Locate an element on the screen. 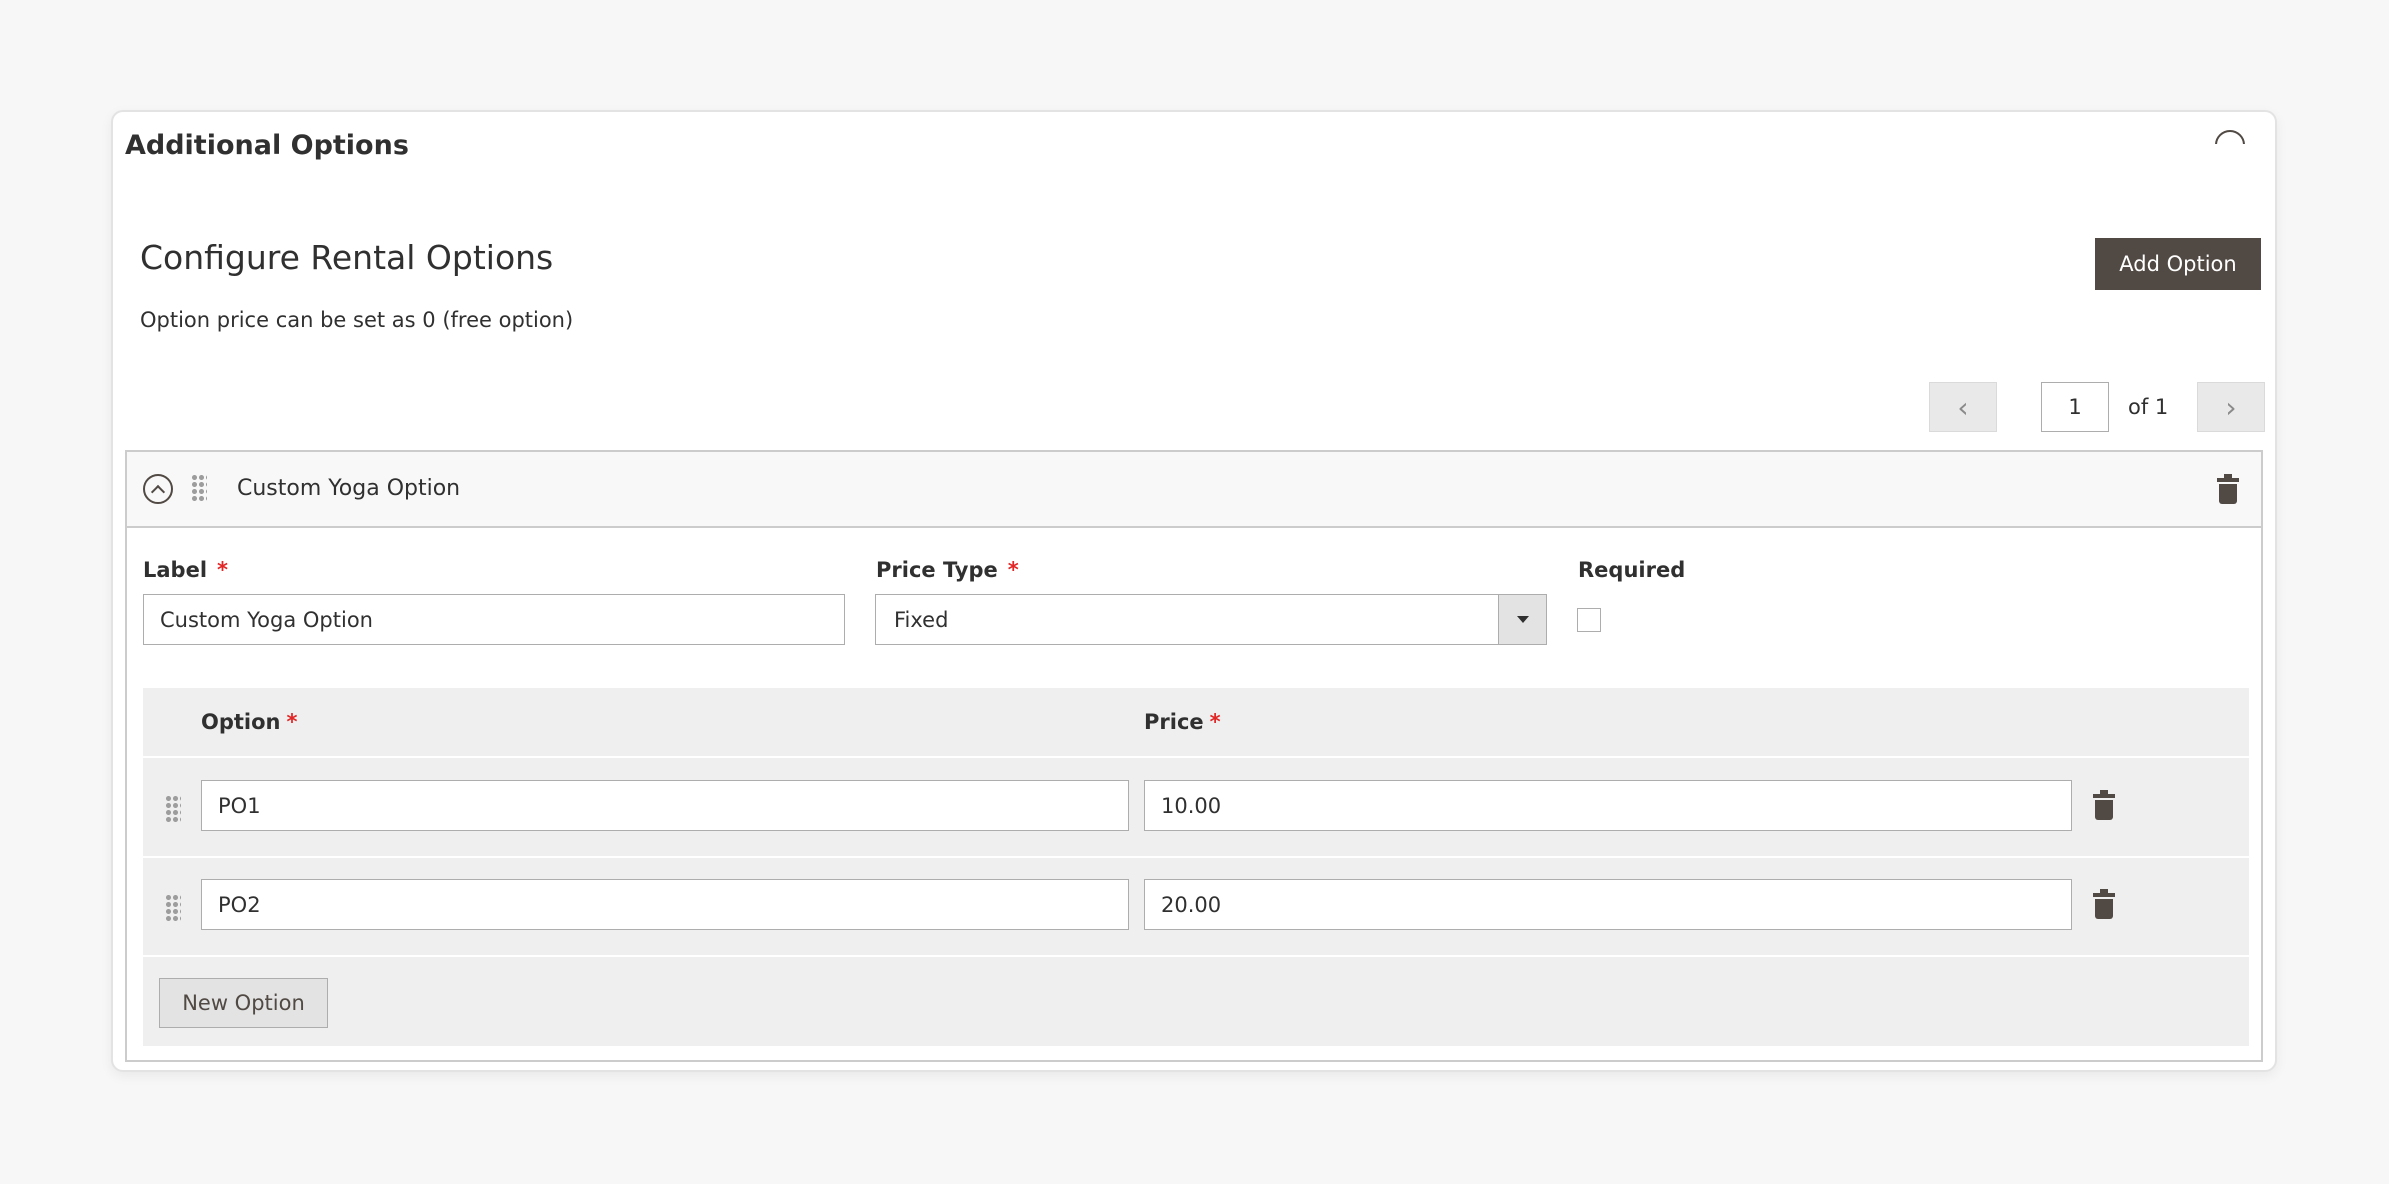 Image resolution: width=2389 pixels, height=1184 pixels. column-header-option: Option * is located at coordinates (249, 722).